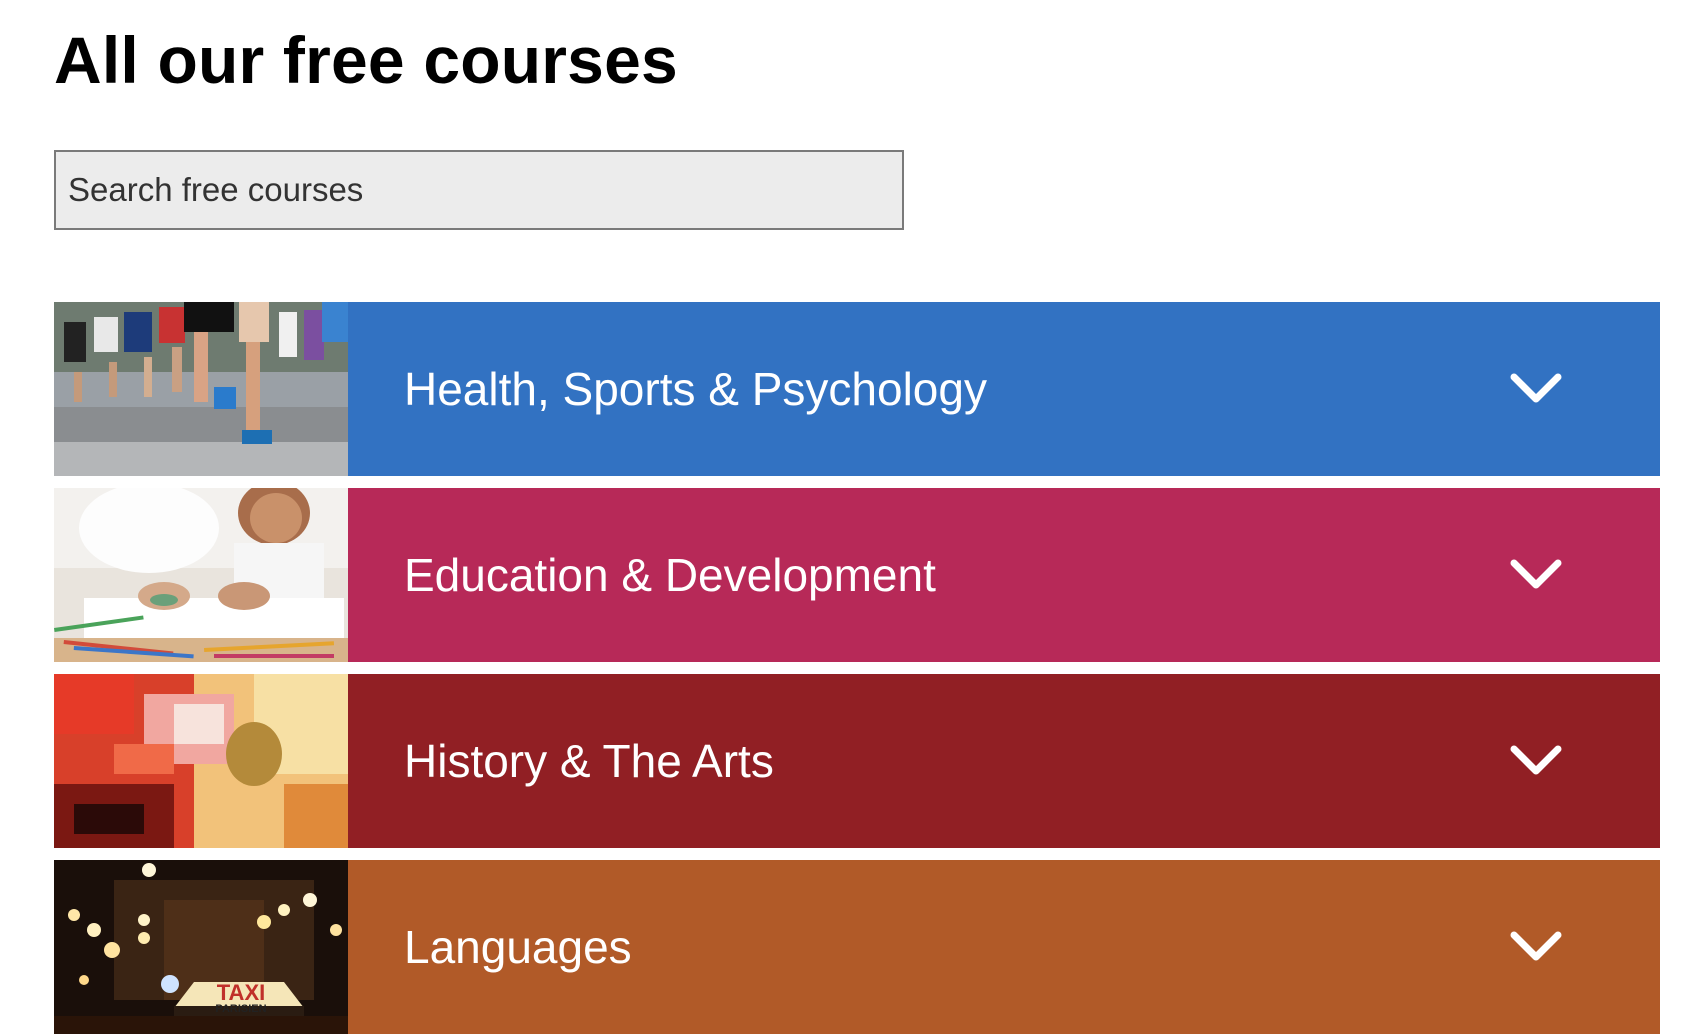 This screenshot has width=1692, height=1036. I want to click on marathon-runners-photo, so click(201, 389).